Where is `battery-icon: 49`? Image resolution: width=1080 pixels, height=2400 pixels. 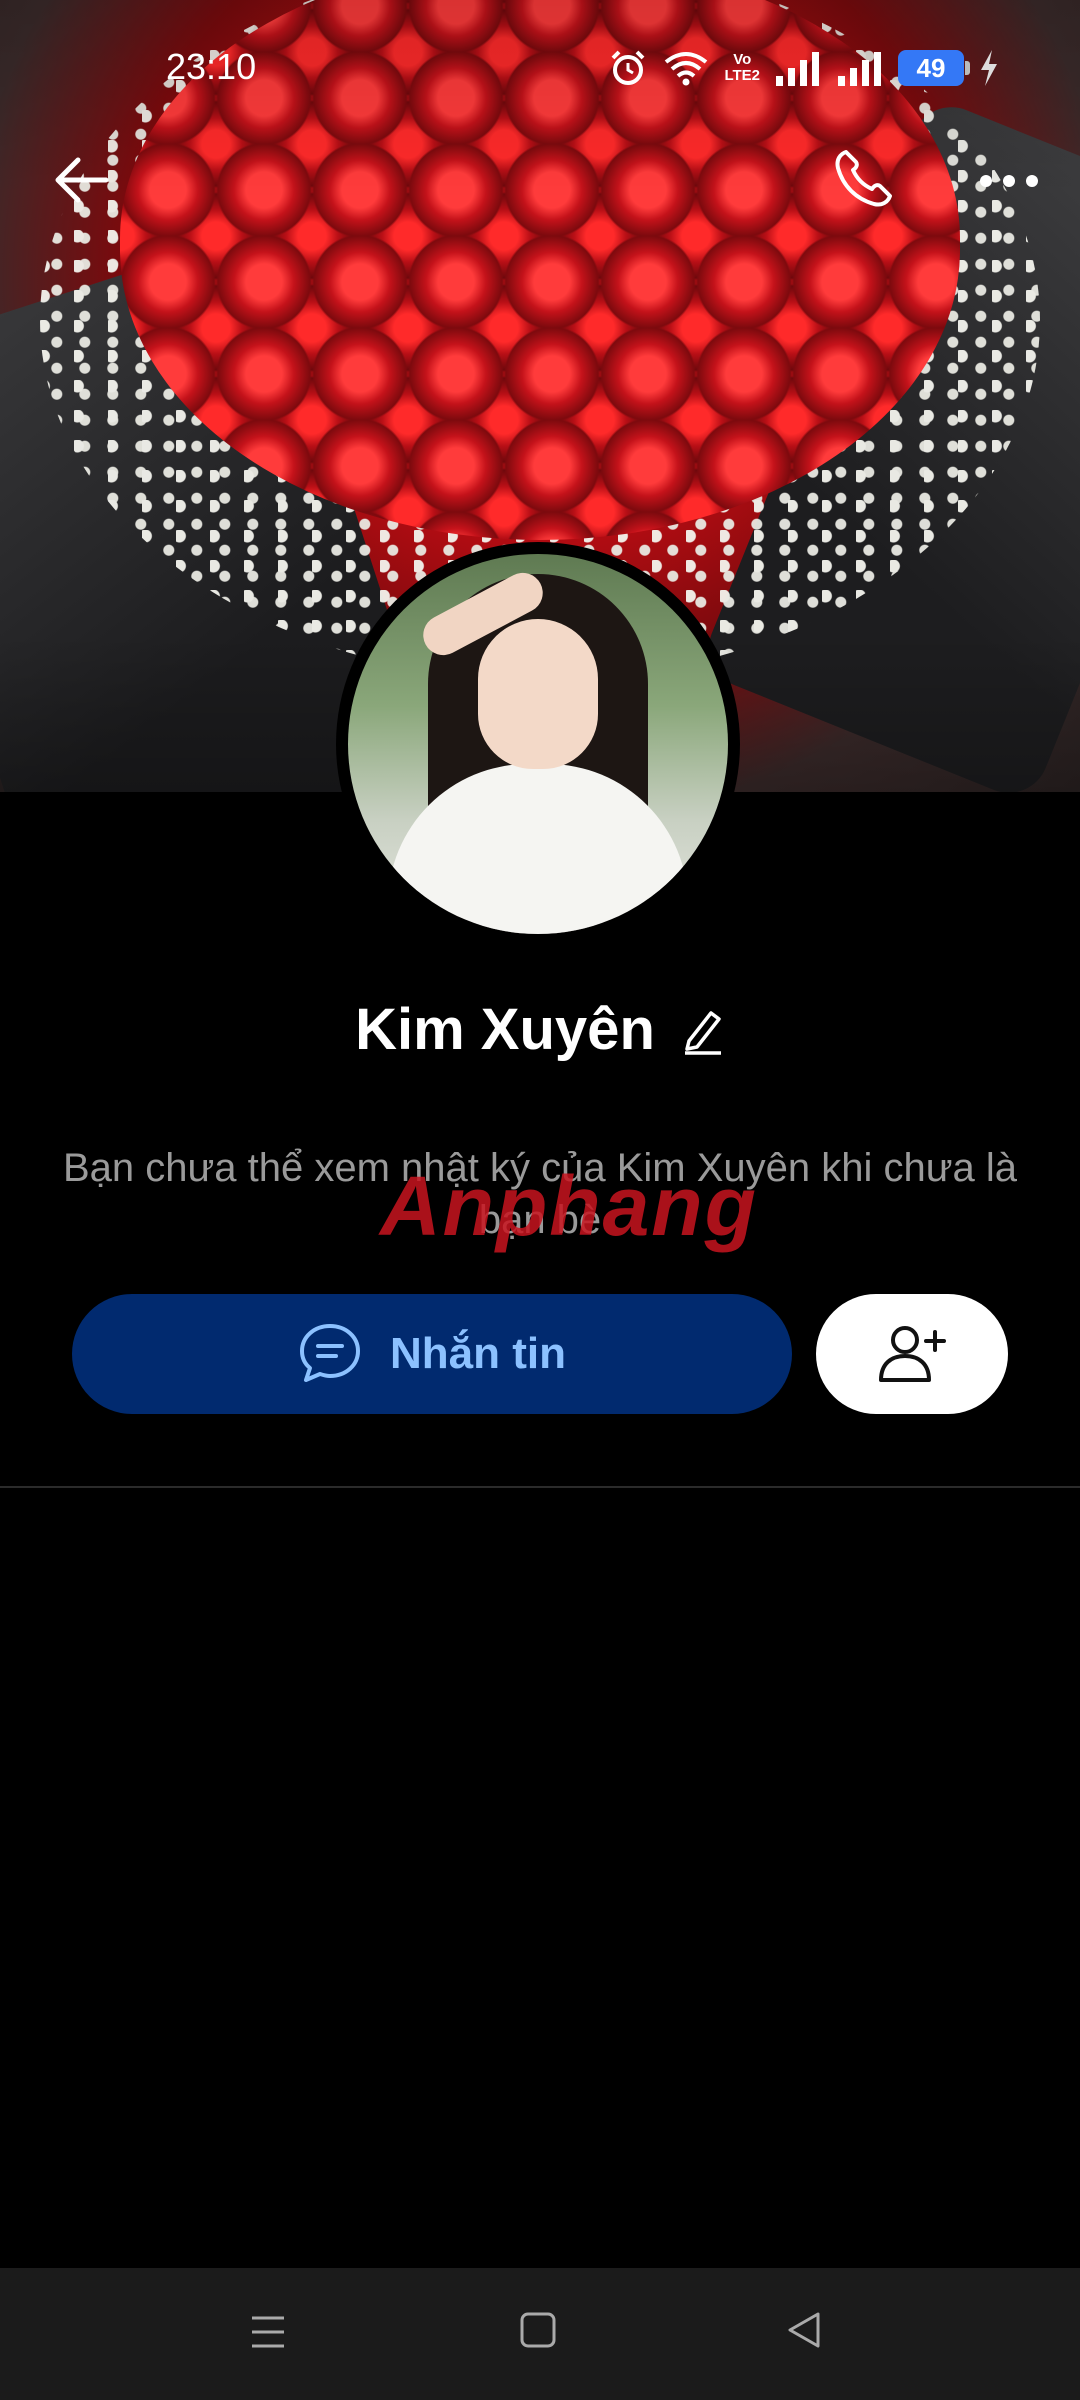 battery-icon: 49 is located at coordinates (934, 68).